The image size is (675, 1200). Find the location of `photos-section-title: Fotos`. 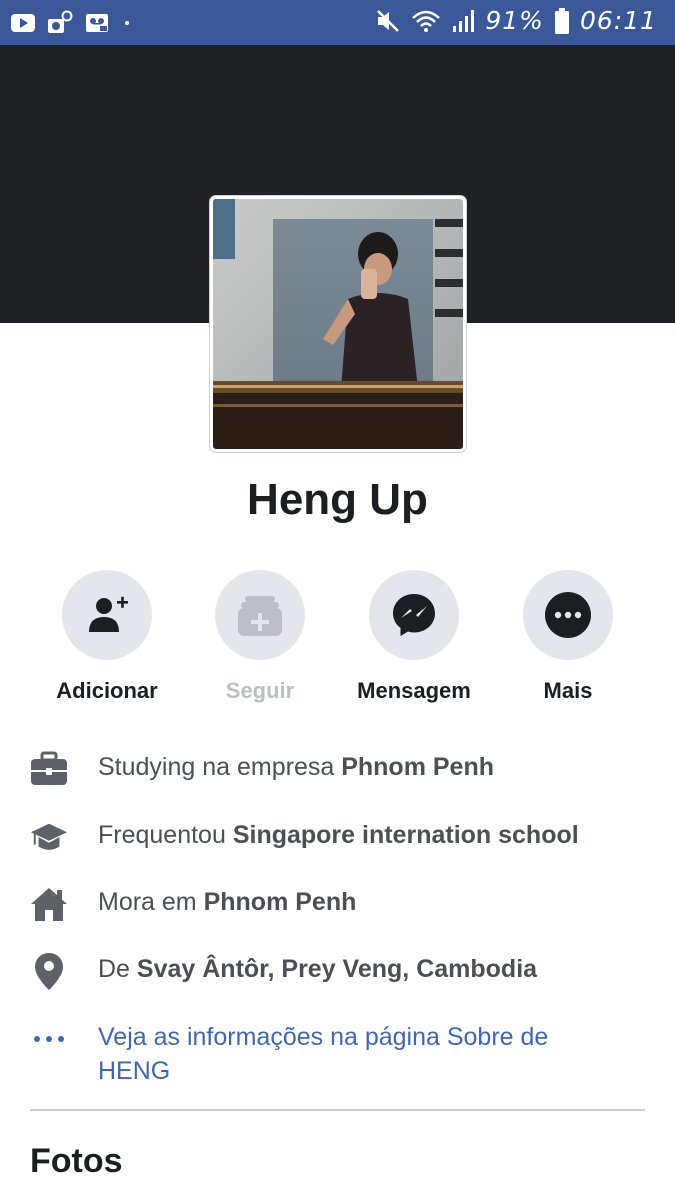

photos-section-title: Fotos is located at coordinates (76, 1161).